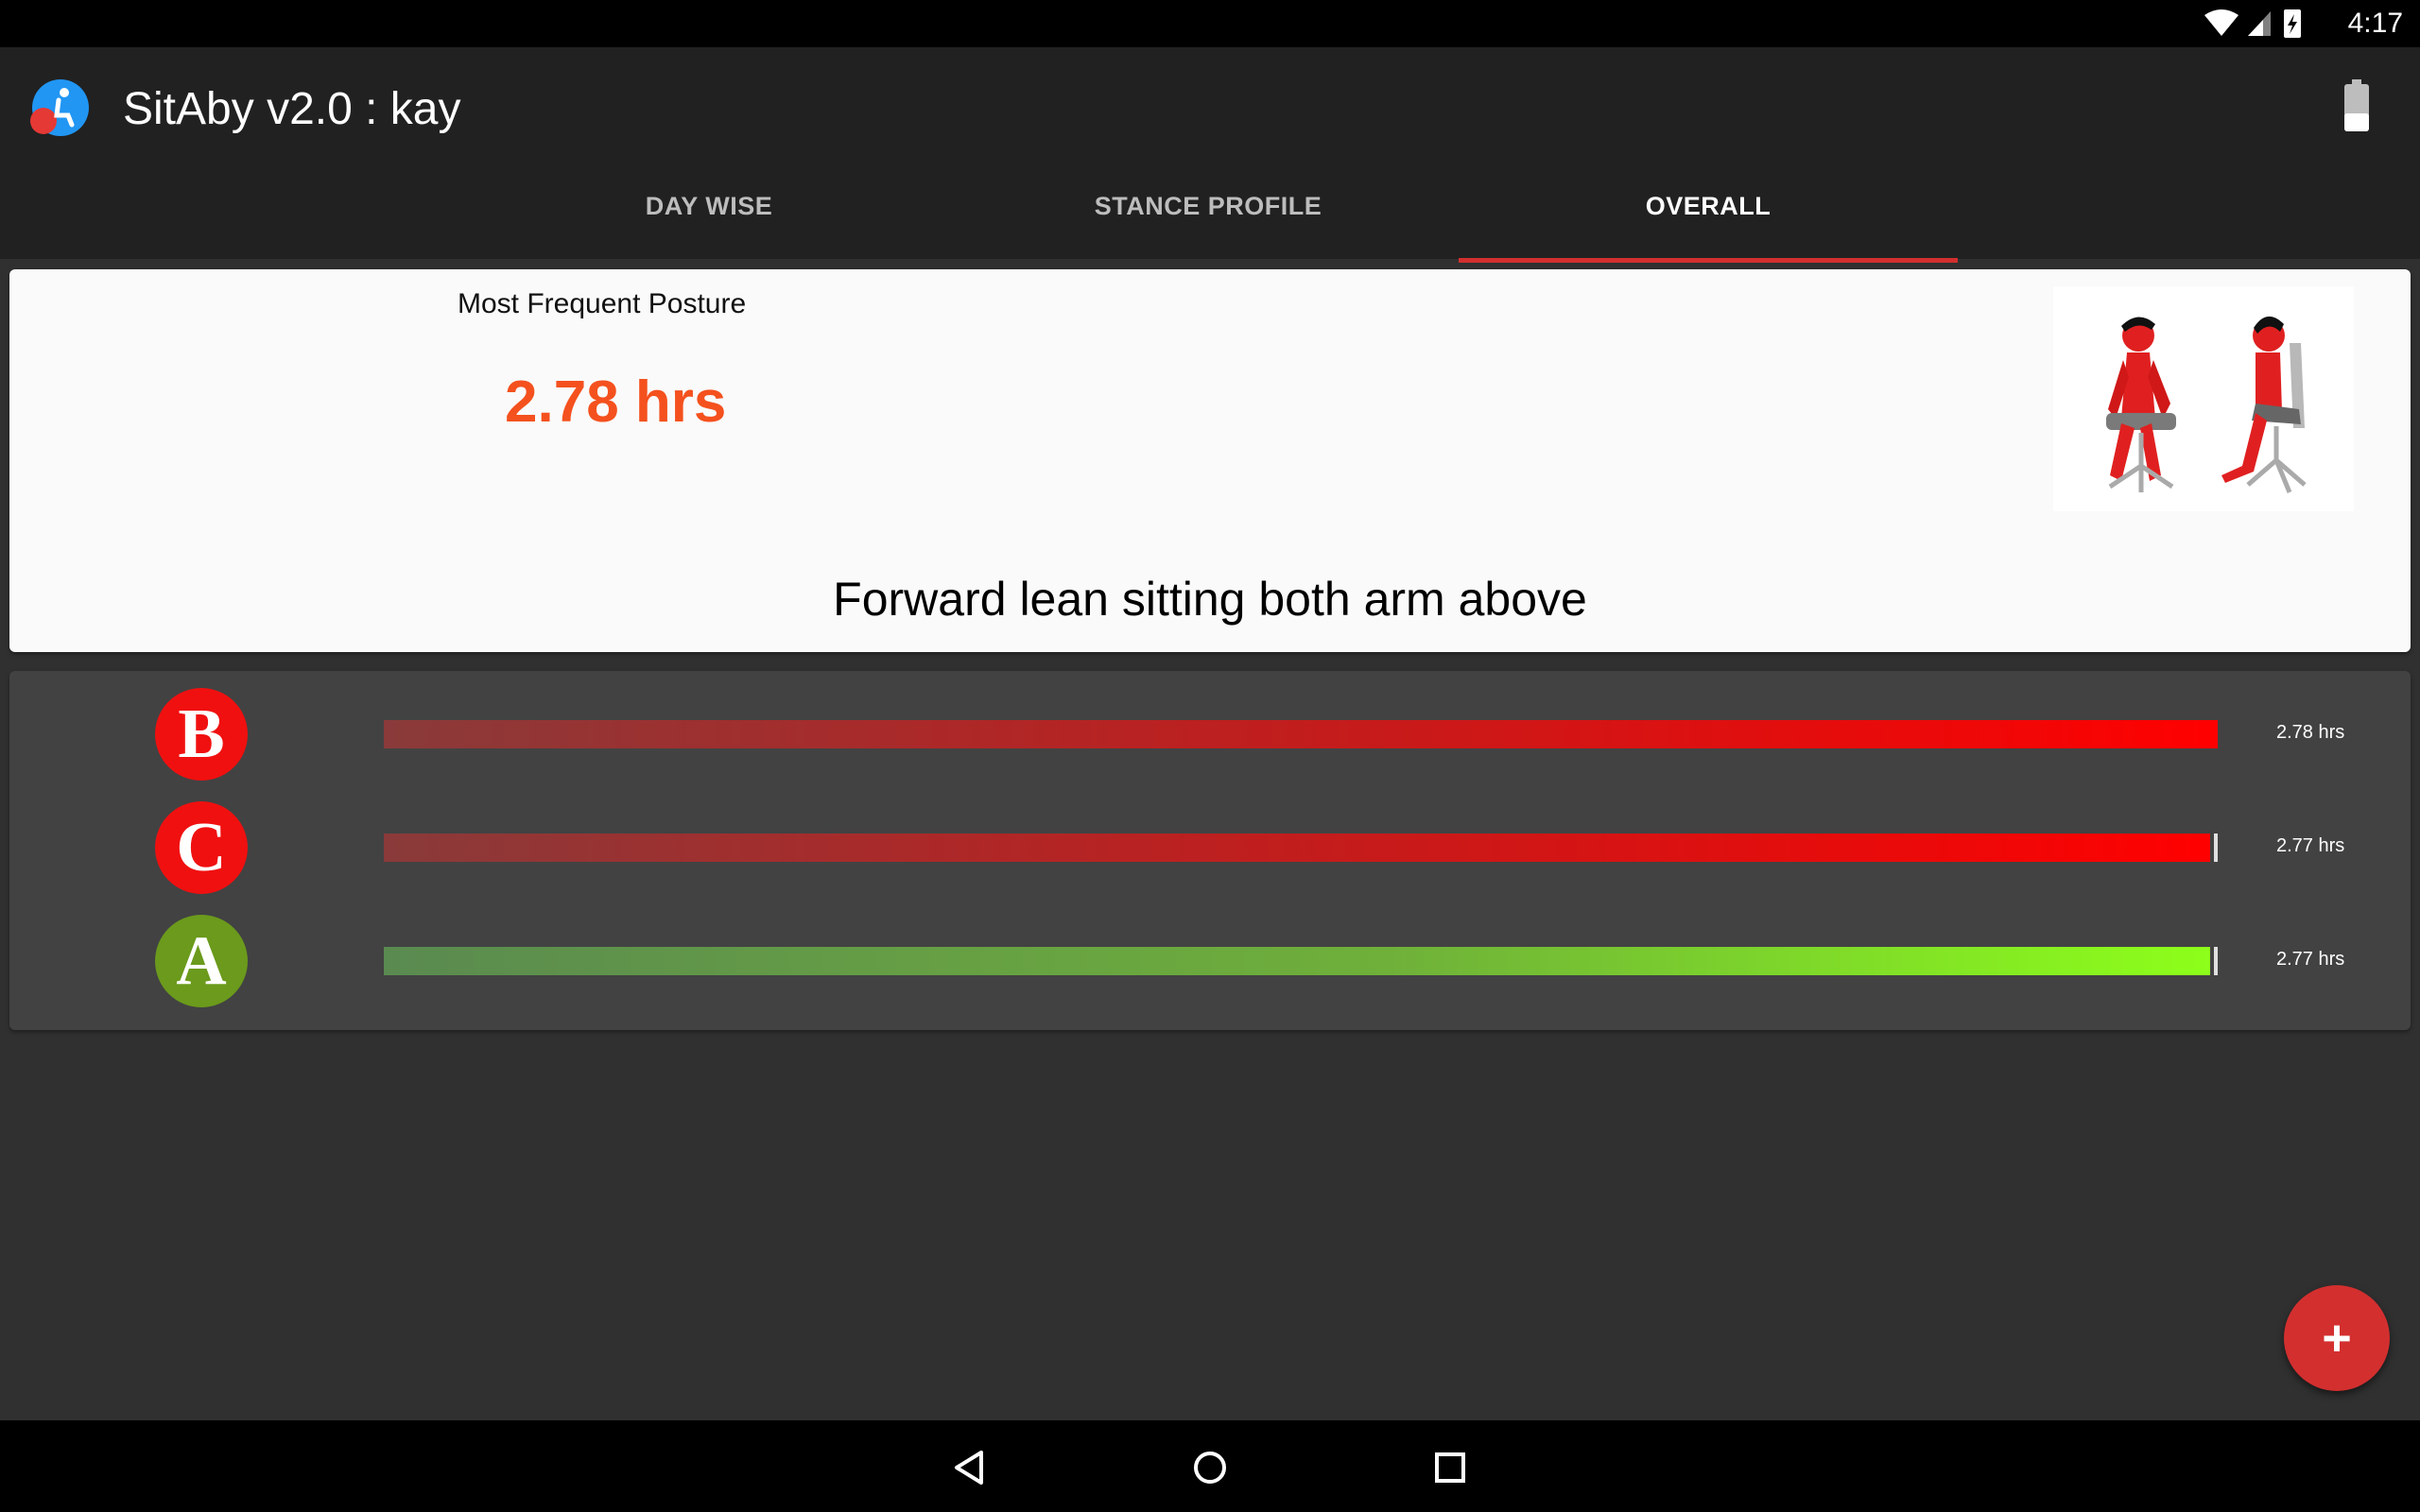 This screenshot has height=1512, width=2420. Describe the element at coordinates (60, 107) in the screenshot. I see `app-logo-icon` at that location.